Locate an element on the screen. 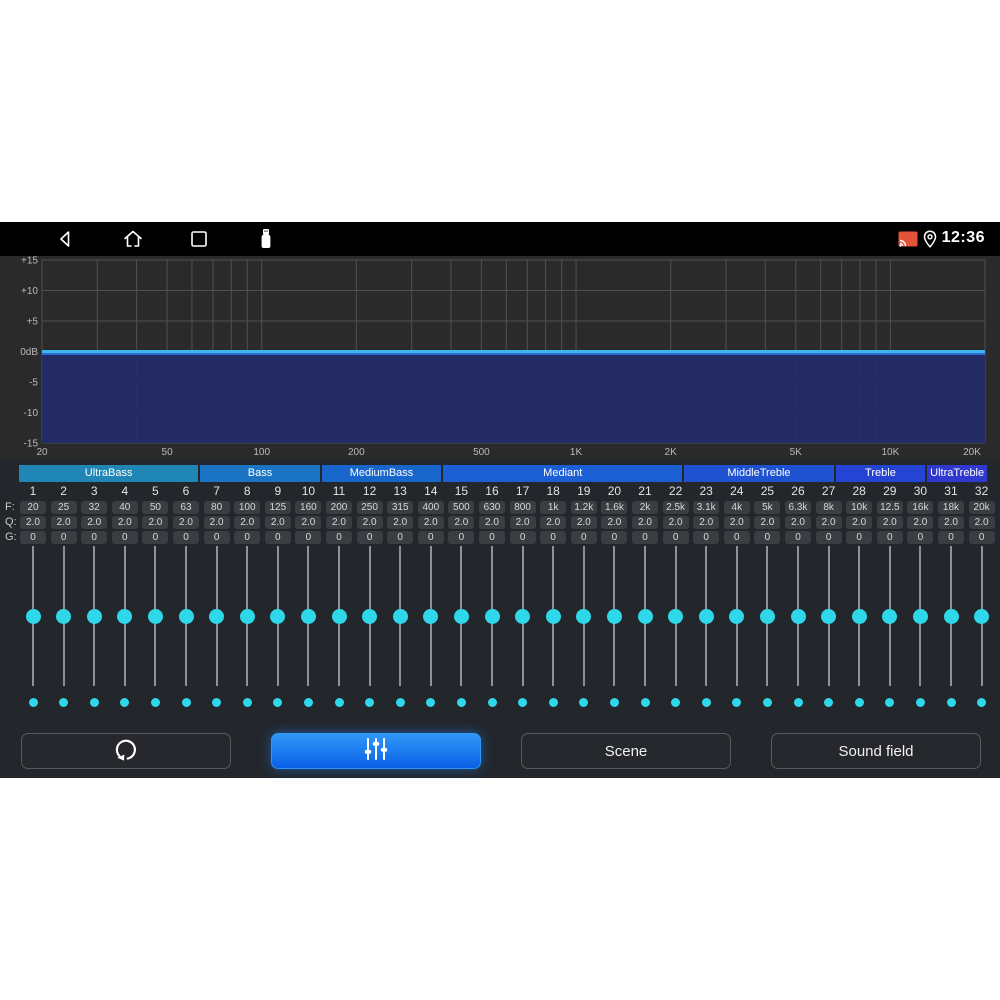 This screenshot has width=1000, height=1000. back-icon is located at coordinates (65, 241).